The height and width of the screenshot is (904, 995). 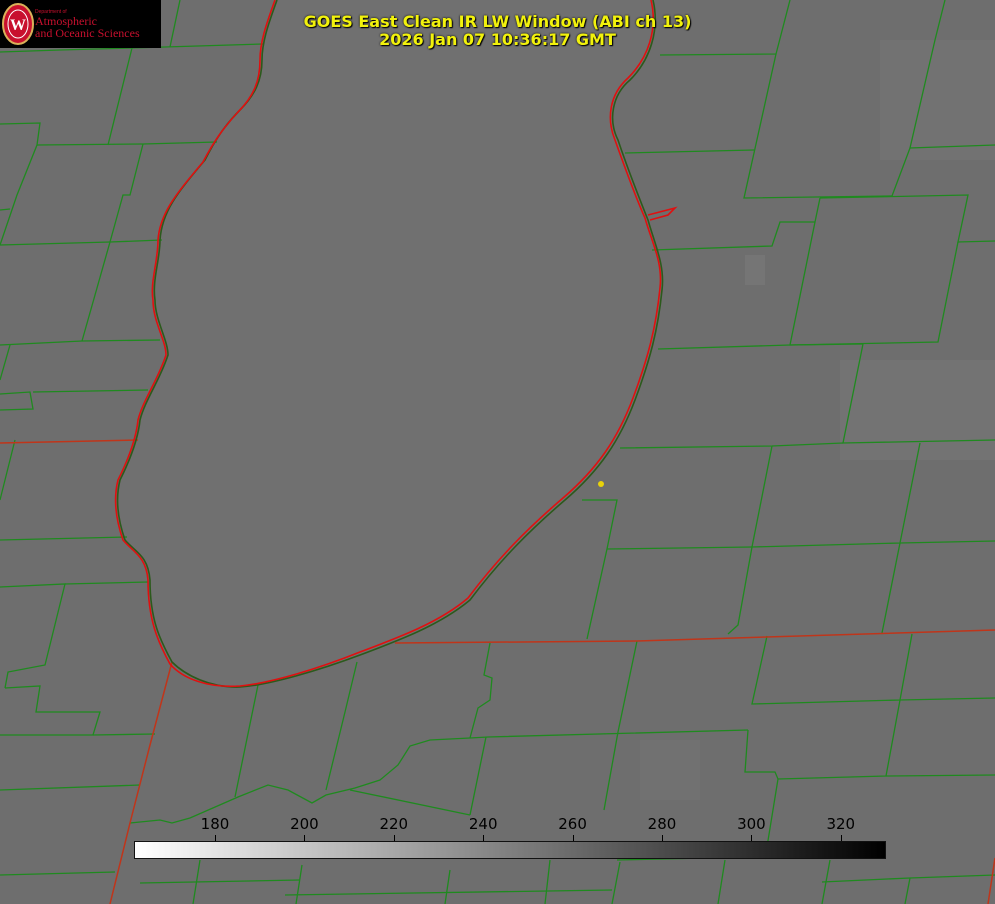 I want to click on colorbar-tick-label: 180, so click(x=215, y=824).